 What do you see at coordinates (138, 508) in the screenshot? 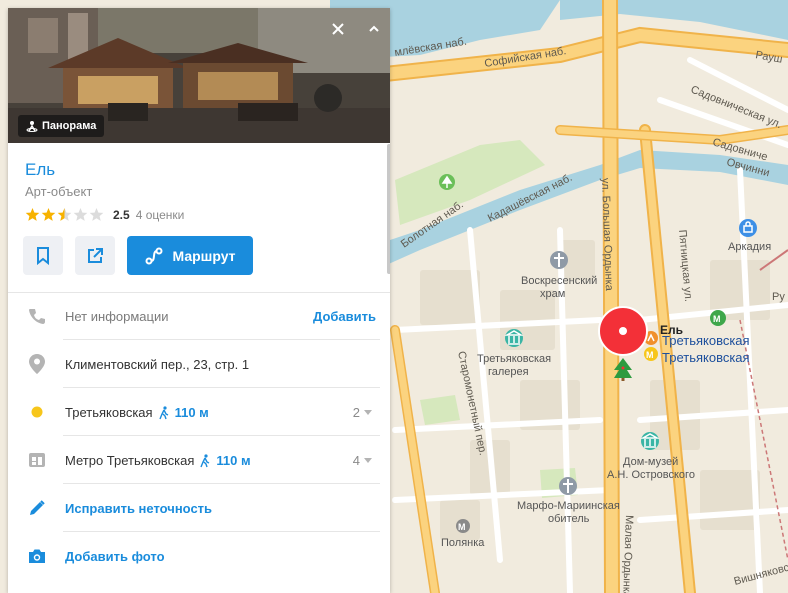
I see `fix-error-link: Исправить неточность` at bounding box center [138, 508].